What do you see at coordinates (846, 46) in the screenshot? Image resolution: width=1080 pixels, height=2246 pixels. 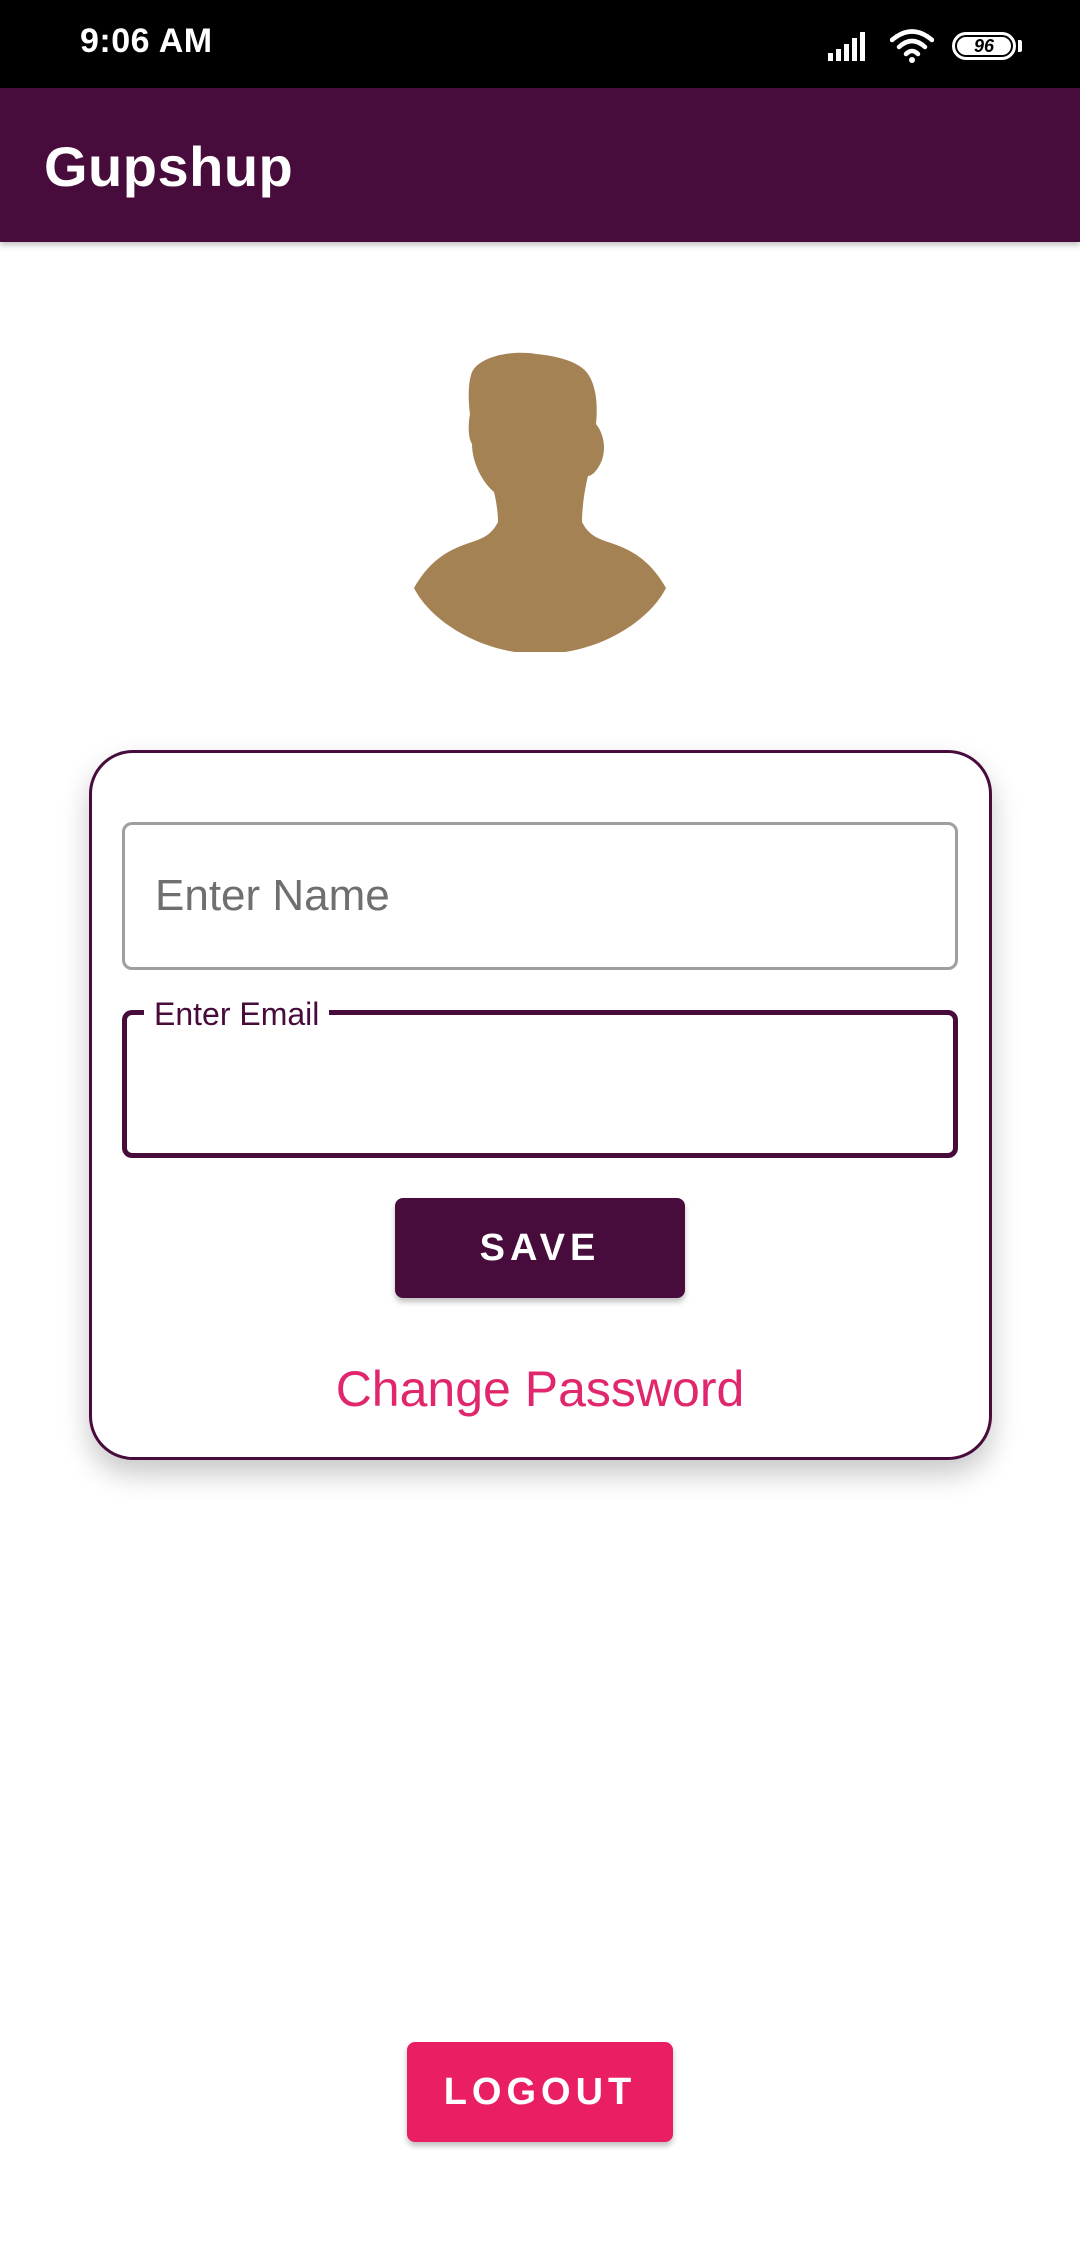 I see `signal-icon` at bounding box center [846, 46].